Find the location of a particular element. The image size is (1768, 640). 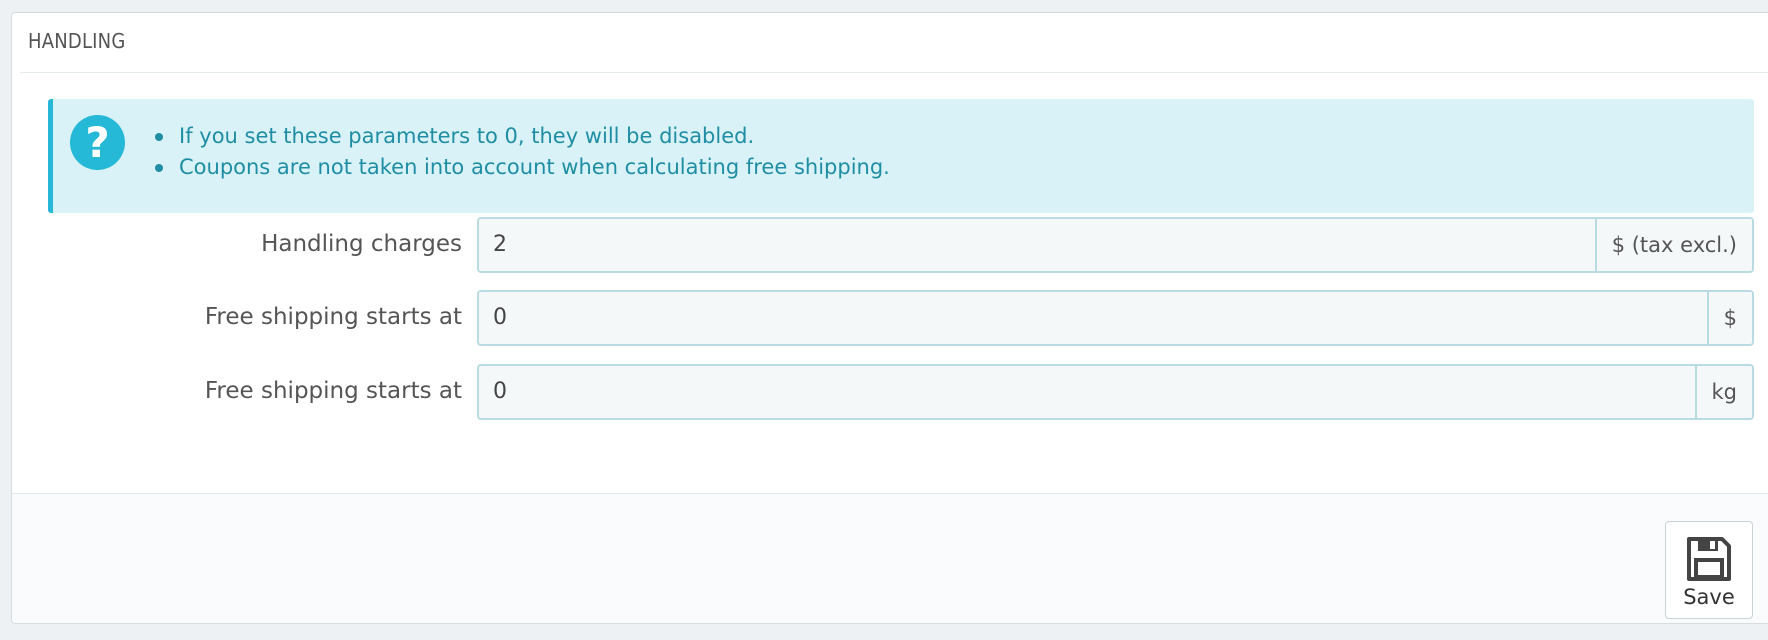

handling-charges-row: Handling charges 2 $ (tax excl.) is located at coordinates (883, 245).